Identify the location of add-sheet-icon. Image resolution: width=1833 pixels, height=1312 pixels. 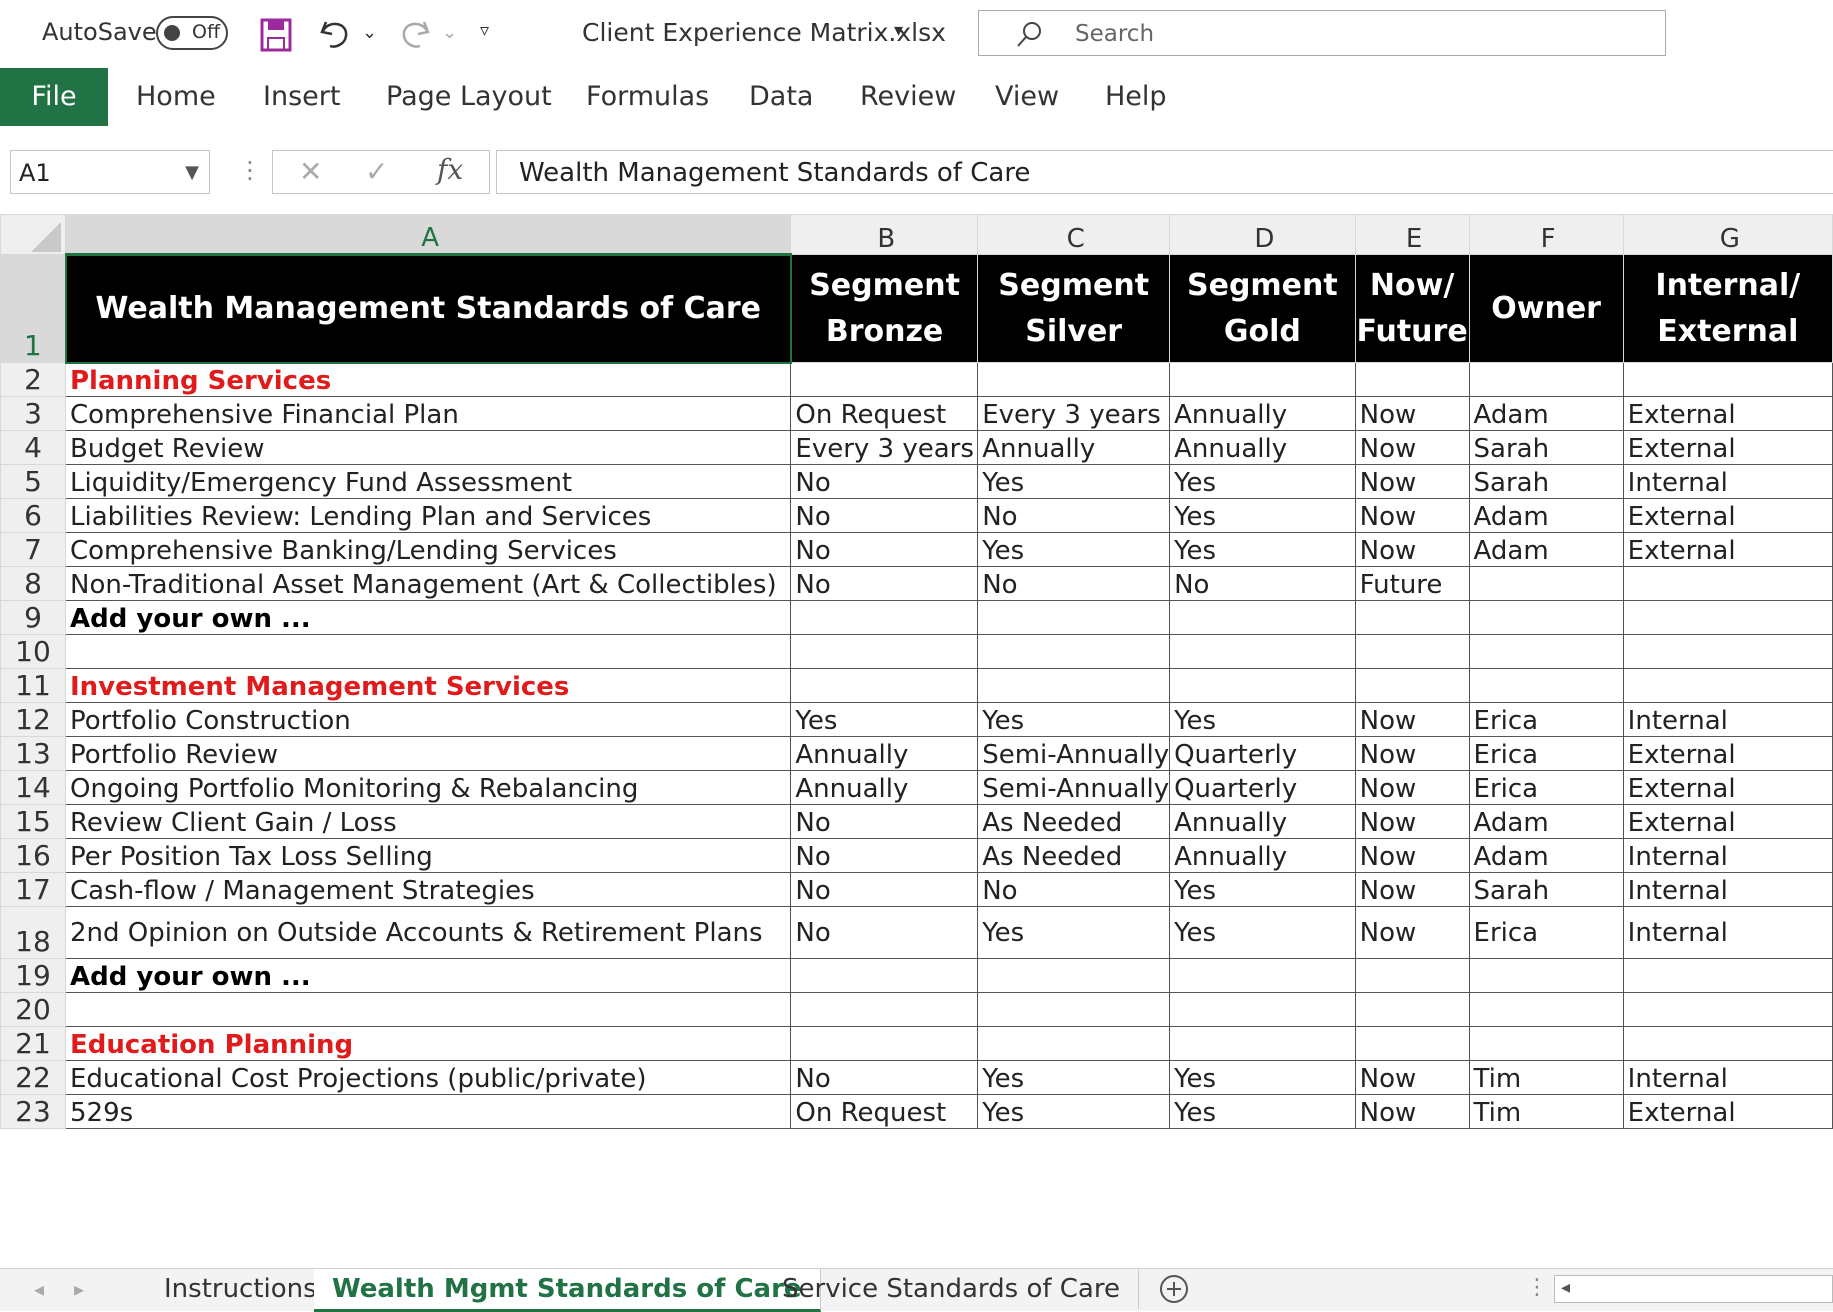
(1174, 1291).